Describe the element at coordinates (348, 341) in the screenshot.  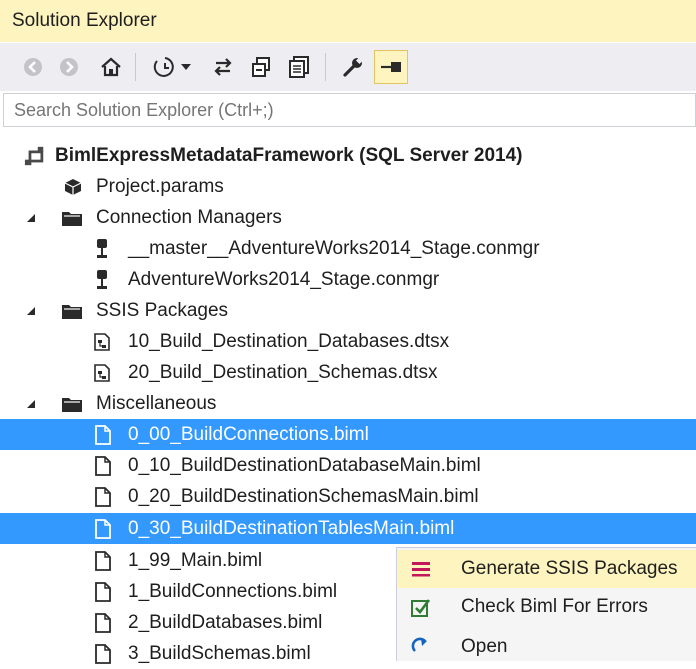
I see `tree-item-package: 10_Build_Destination_Databases.dtsx` at that location.